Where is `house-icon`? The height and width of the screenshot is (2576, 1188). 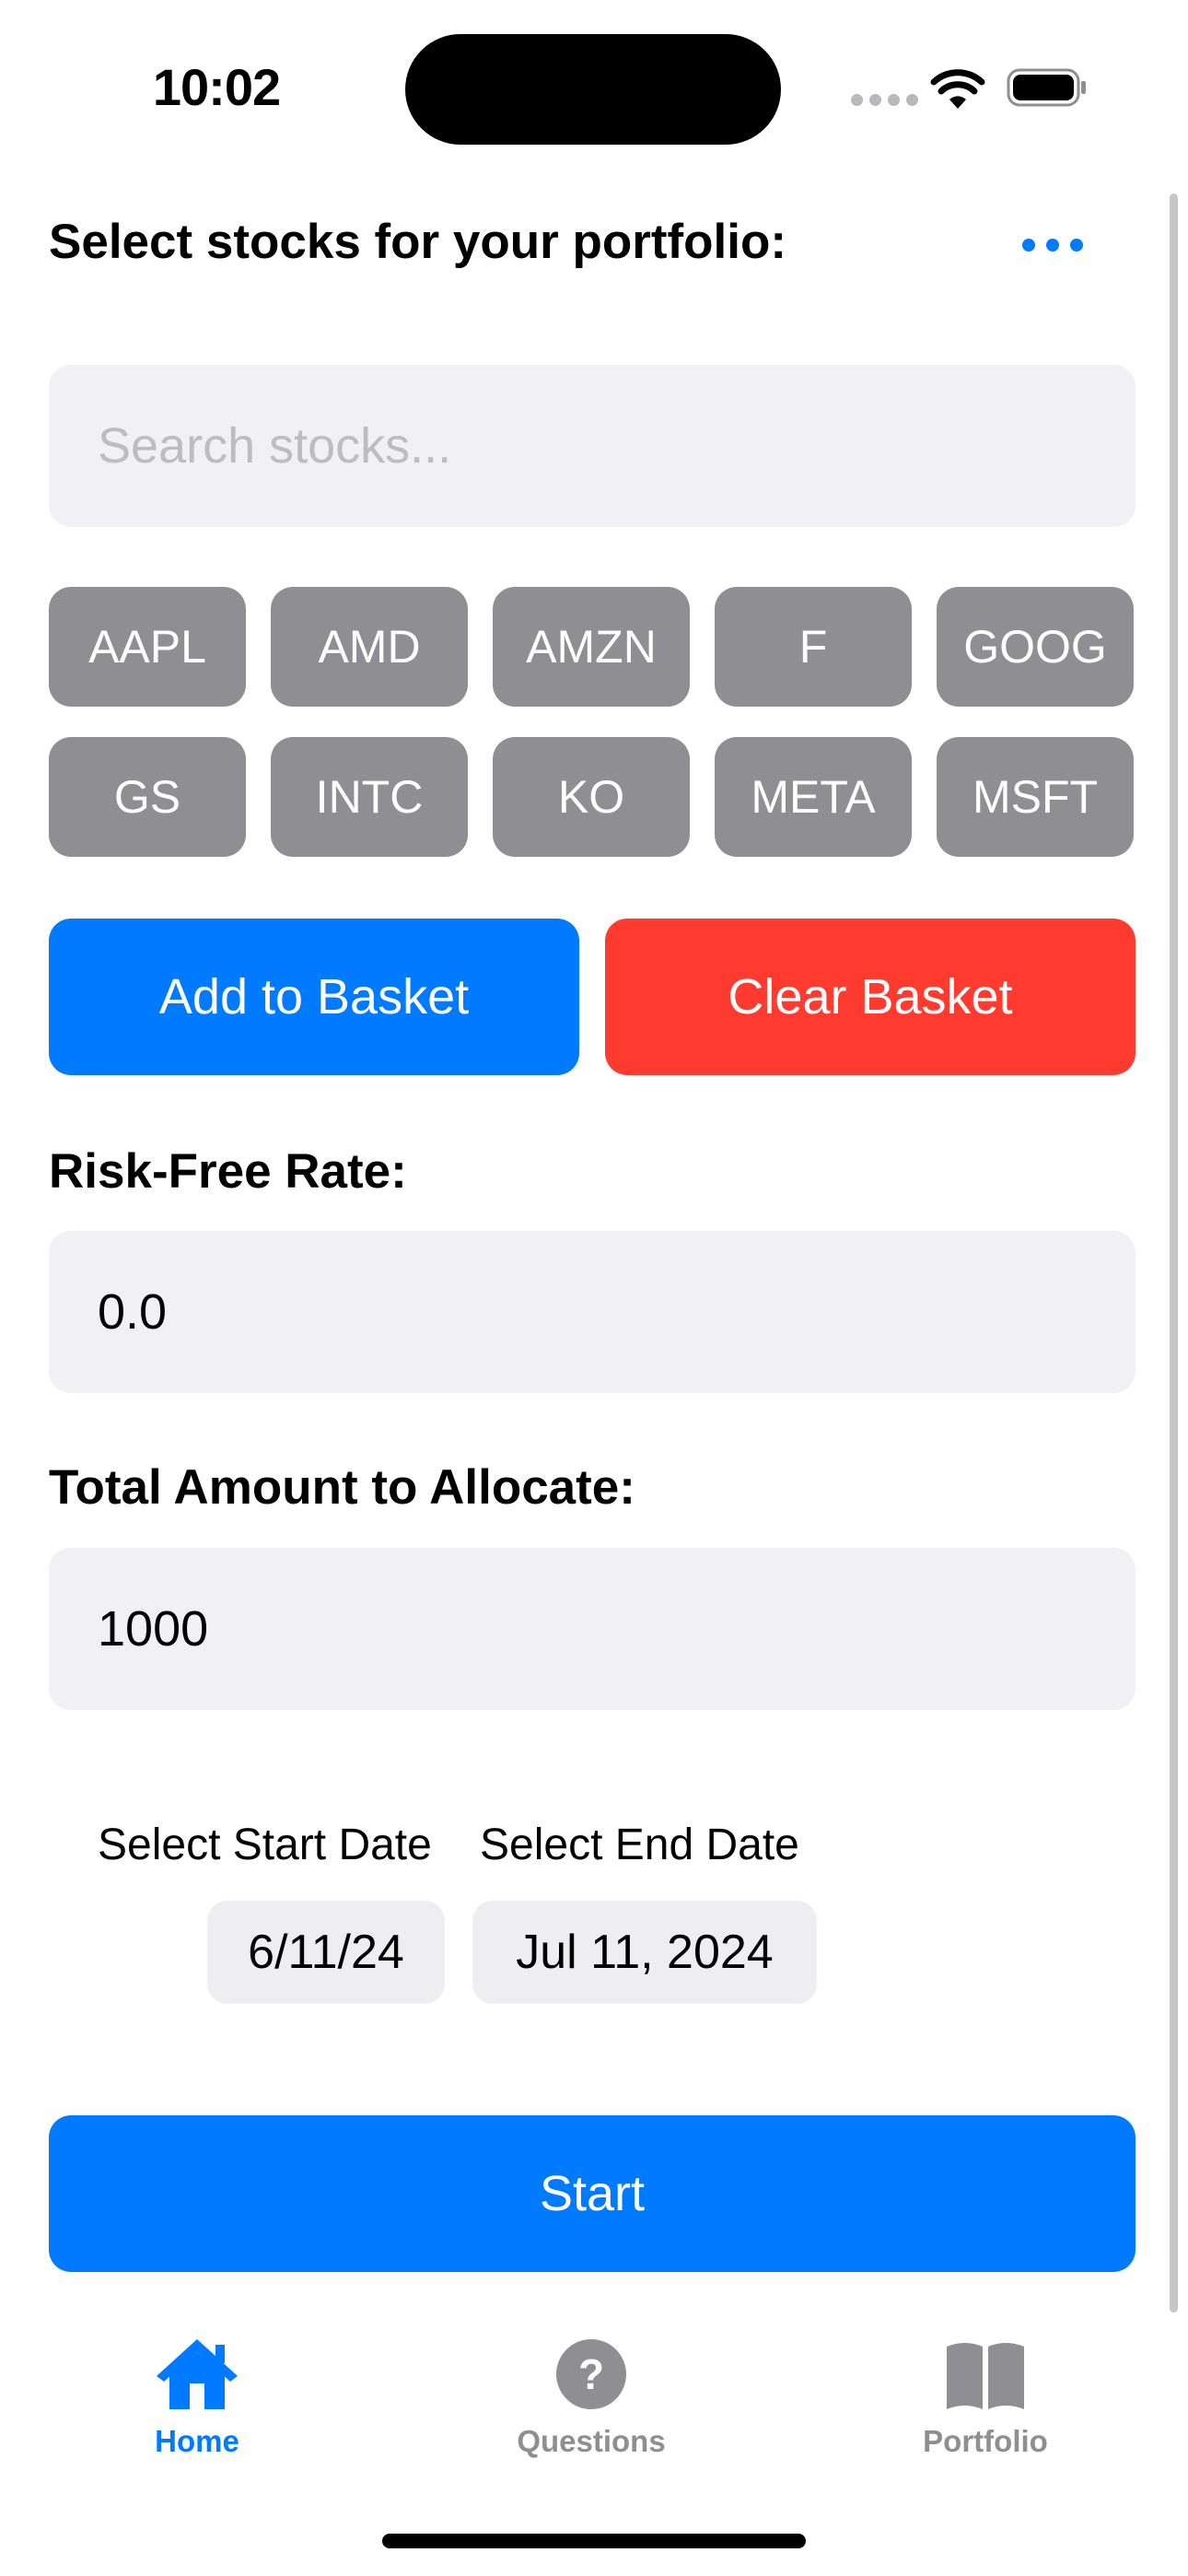 house-icon is located at coordinates (197, 2374).